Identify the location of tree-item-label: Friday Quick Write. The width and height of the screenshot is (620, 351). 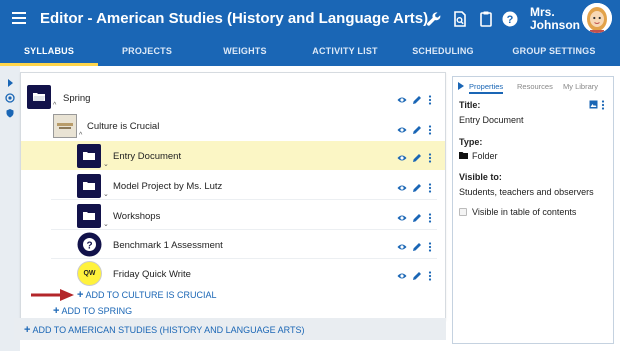
(152, 274).